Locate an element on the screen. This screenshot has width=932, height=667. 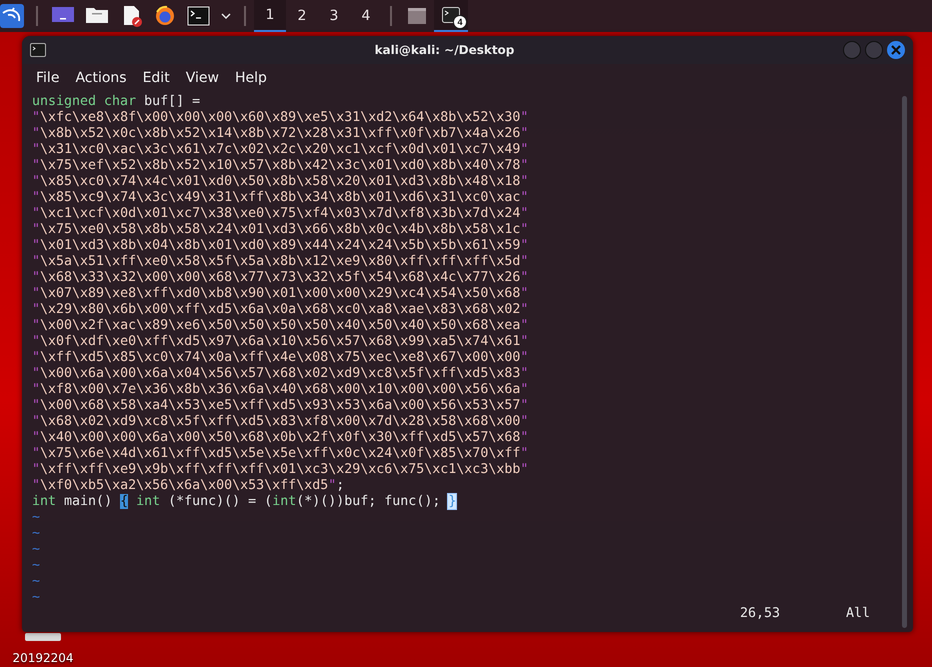
string-text: \x07\x89\xe8\xff\xd0\xb8\x90\x01\x00\x00\x29\xc4\x54\x50\x68 is located at coordinates (280, 293).